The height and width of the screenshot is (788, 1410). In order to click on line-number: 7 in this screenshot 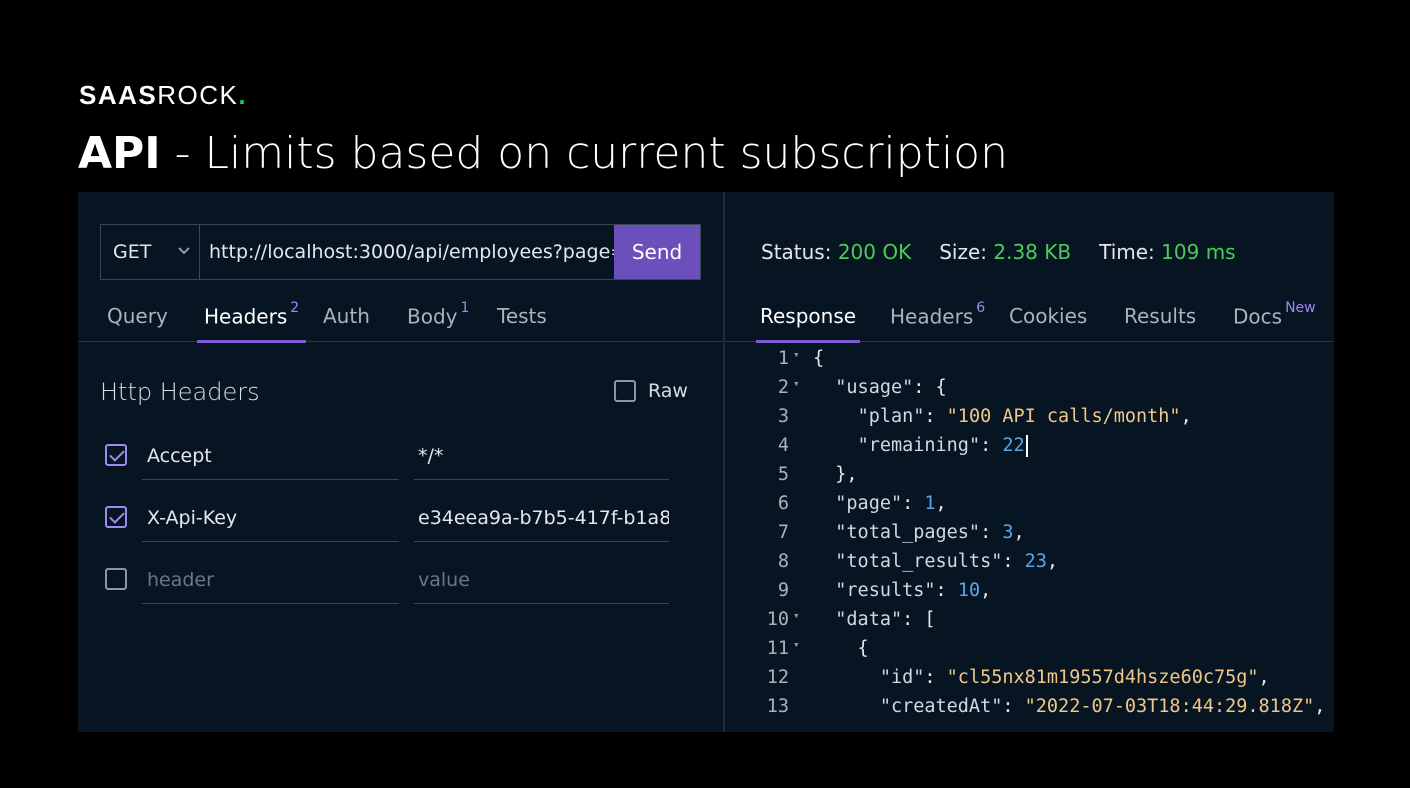, I will do `click(783, 532)`.